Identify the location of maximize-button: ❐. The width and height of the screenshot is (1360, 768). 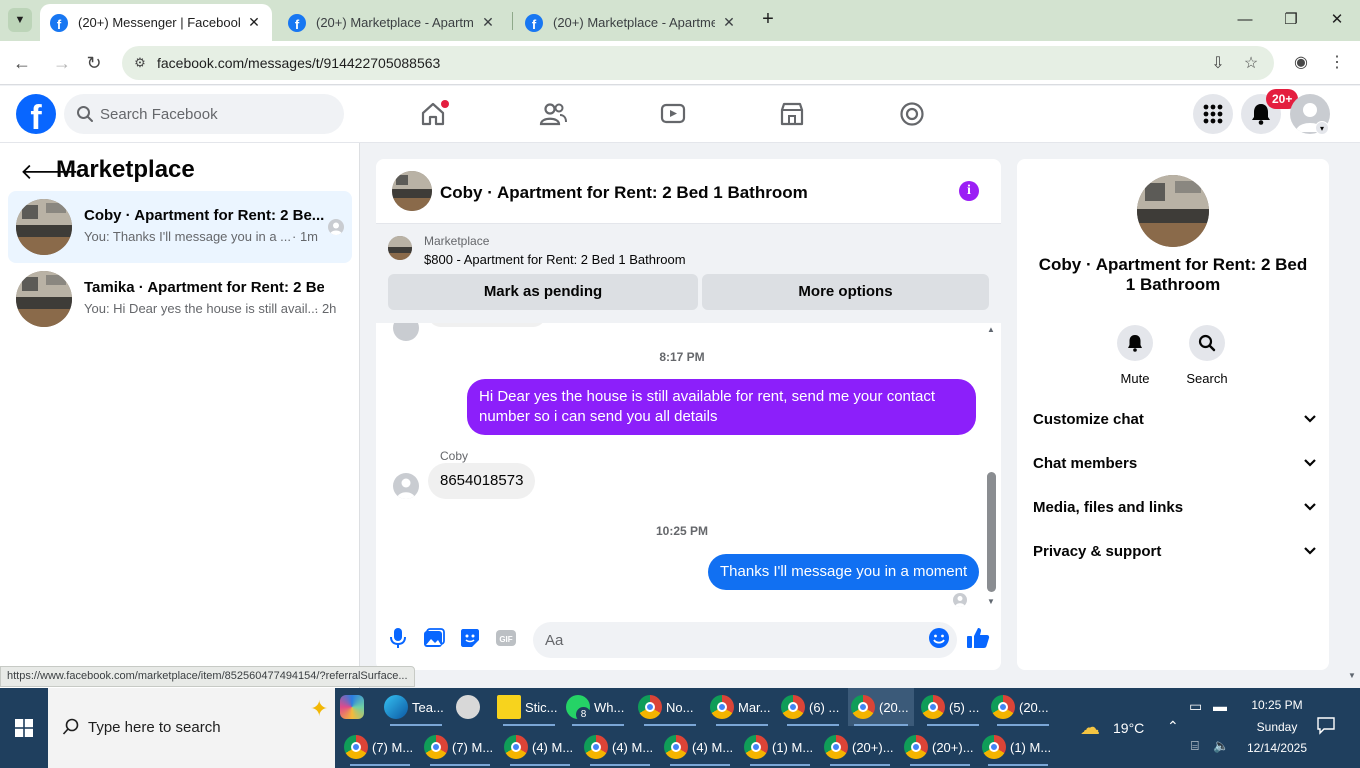
(1291, 20).